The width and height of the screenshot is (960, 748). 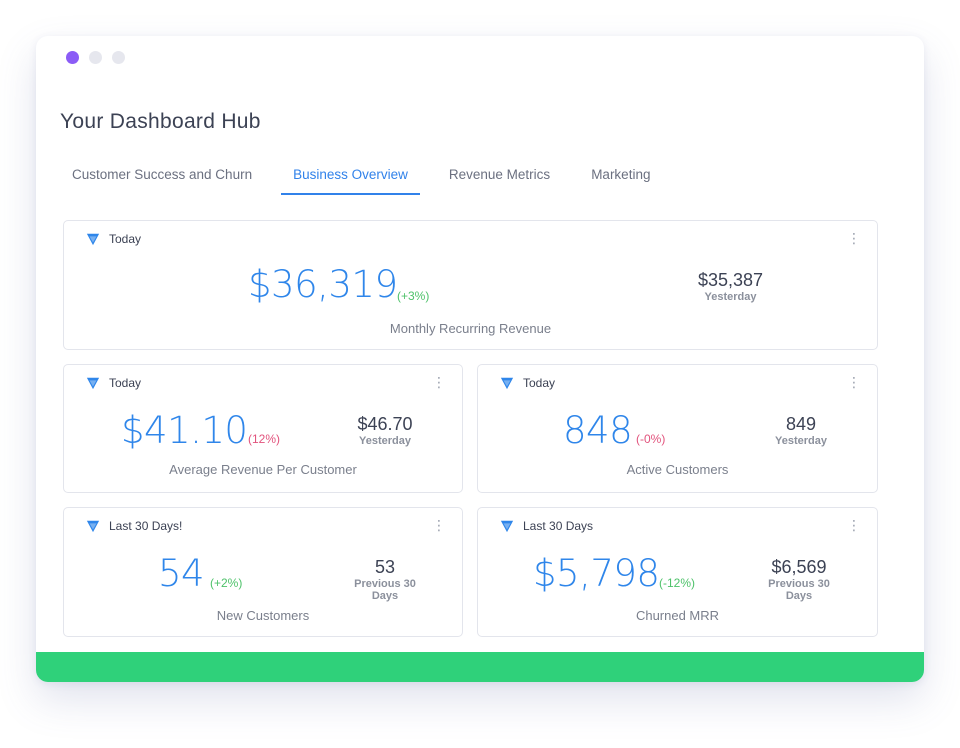 What do you see at coordinates (801, 424) in the screenshot?
I see `comparison-value: 849` at bounding box center [801, 424].